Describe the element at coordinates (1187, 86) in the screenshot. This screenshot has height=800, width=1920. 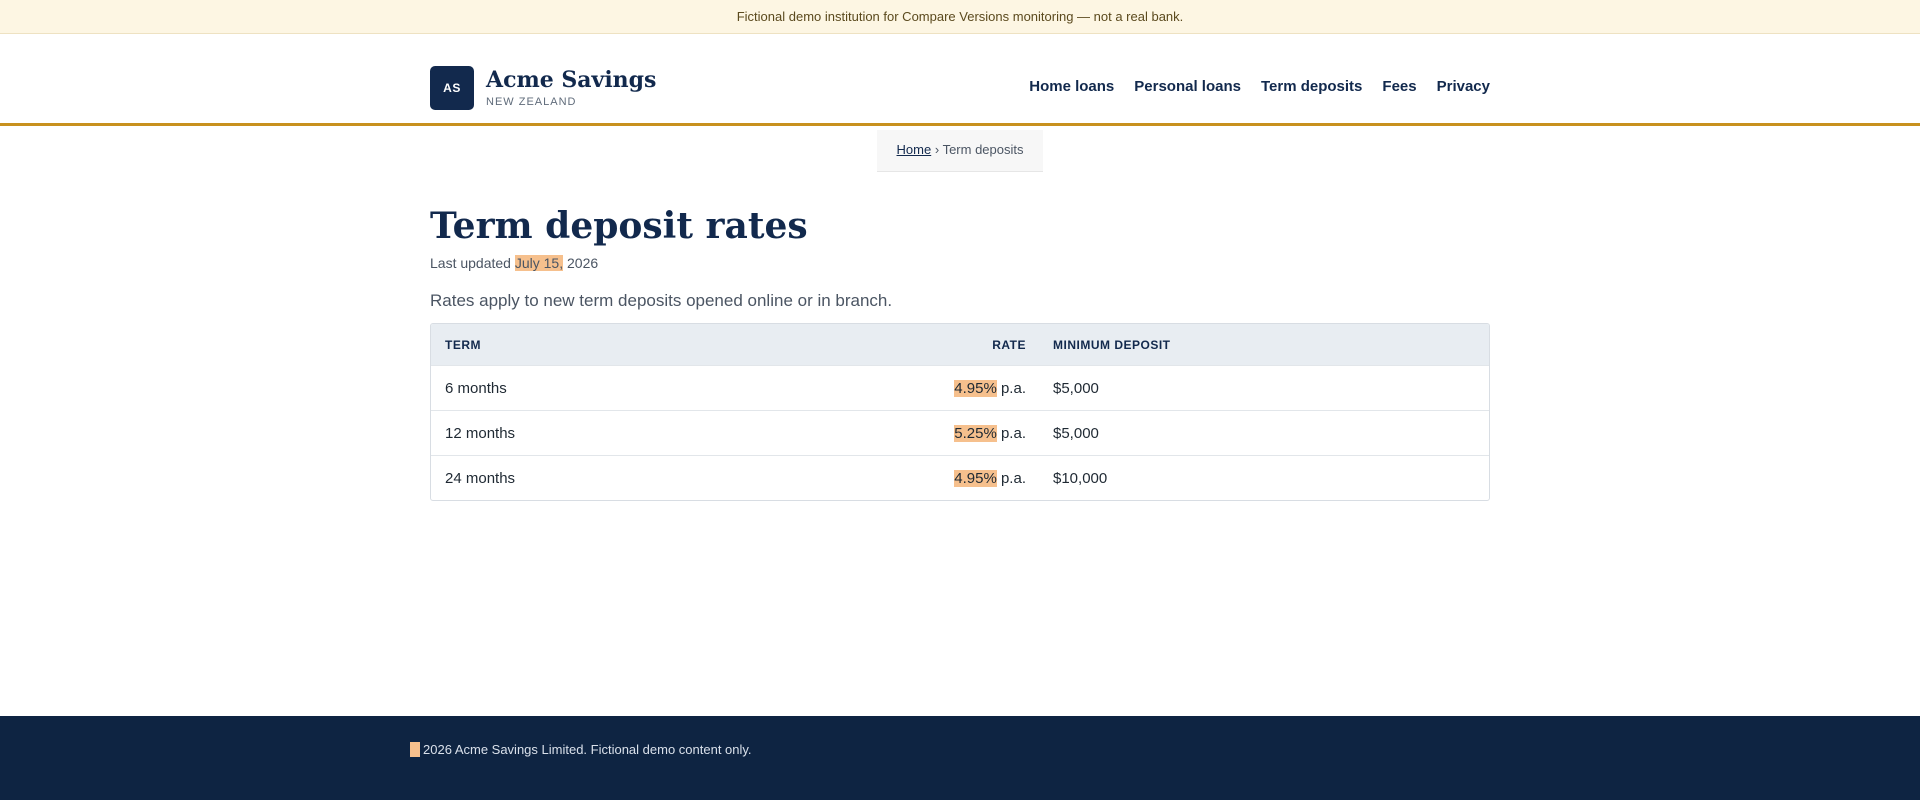
I see `nav-personal-loans: Personal loans` at that location.